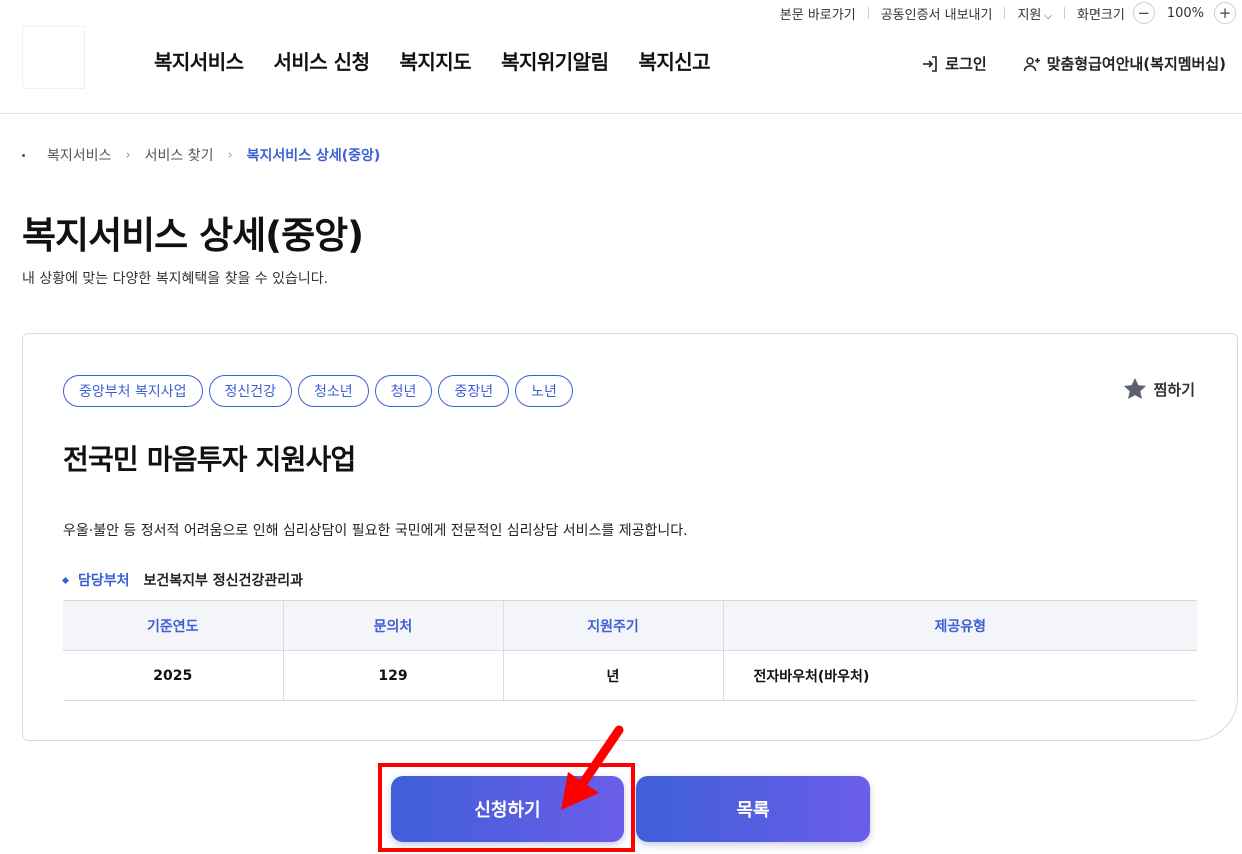 Image resolution: width=1242 pixels, height=854 pixels. What do you see at coordinates (23, 155) in the screenshot?
I see `home-bullet-icon` at bounding box center [23, 155].